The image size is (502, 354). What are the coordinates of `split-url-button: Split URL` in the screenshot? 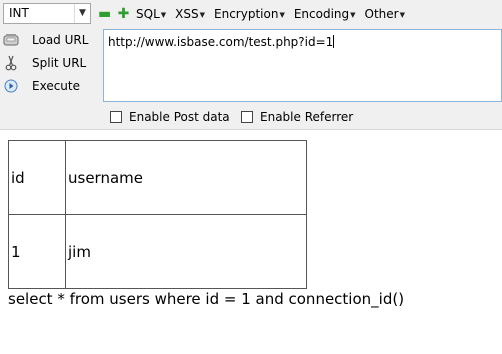 It's located at (44, 63).